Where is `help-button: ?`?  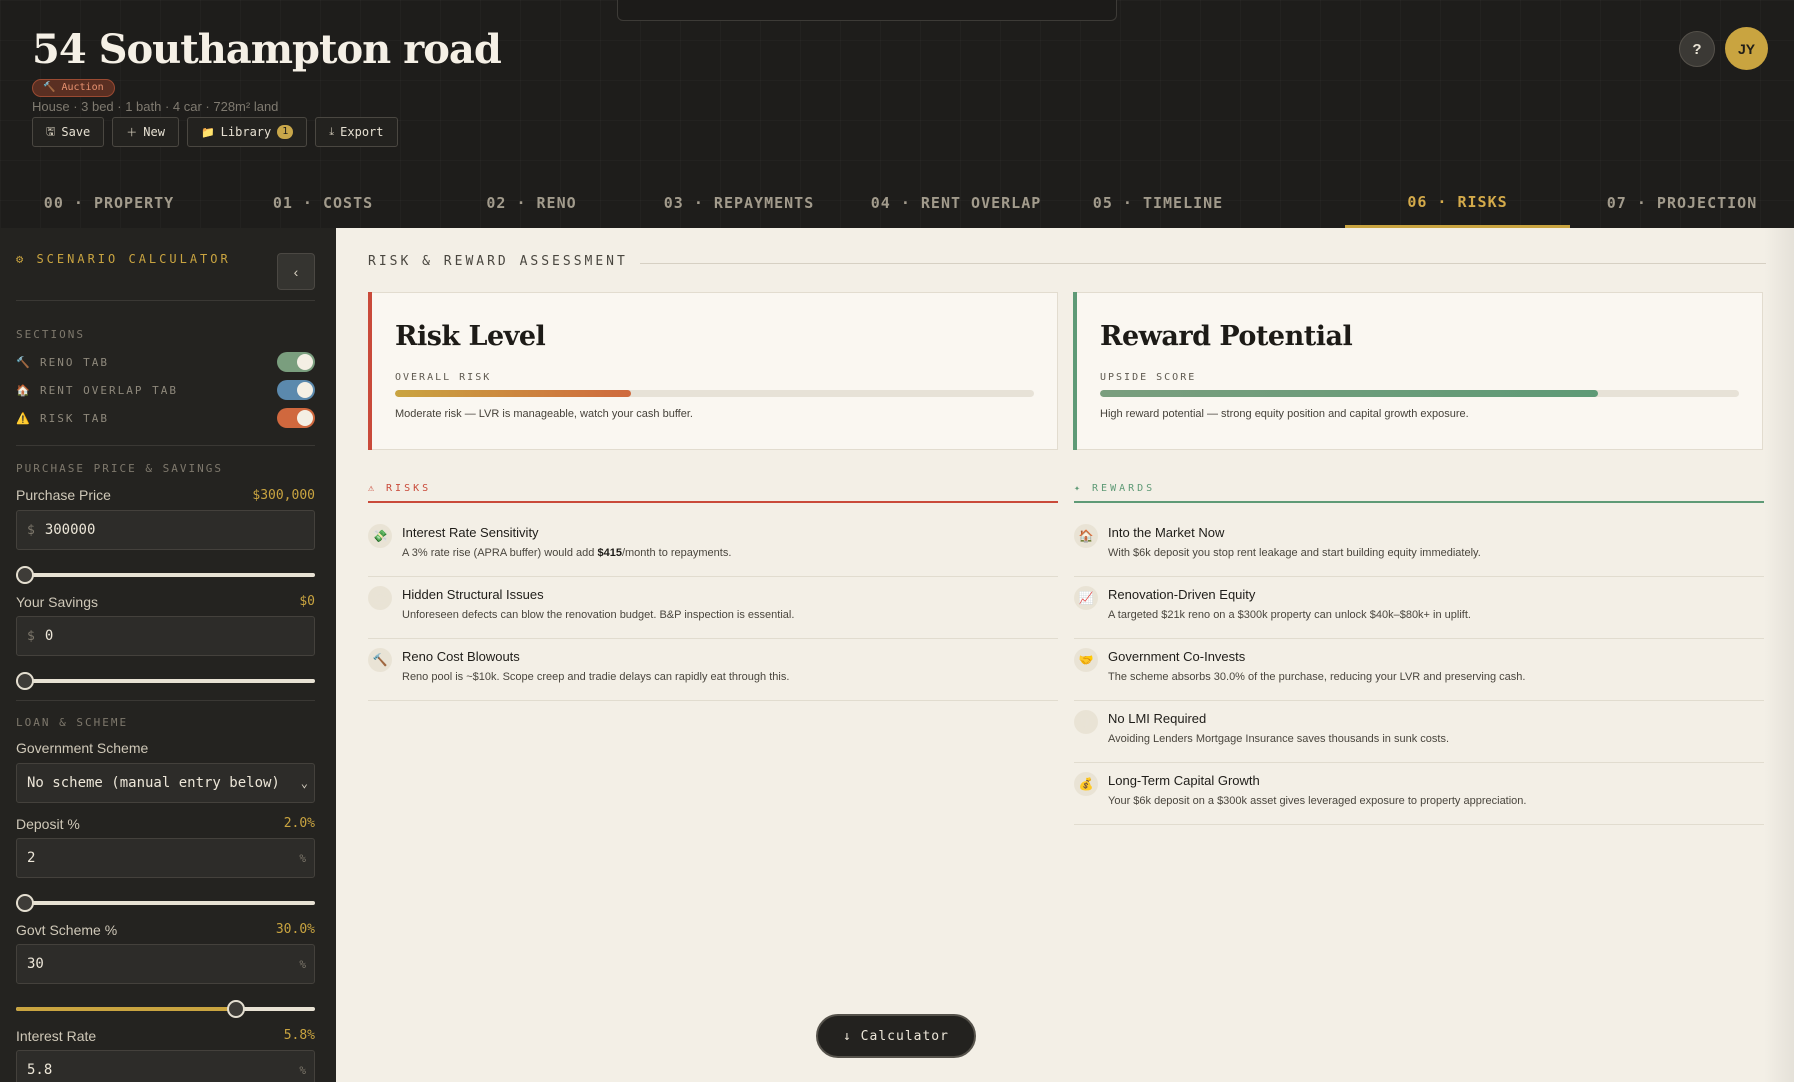 help-button: ? is located at coordinates (1697, 49).